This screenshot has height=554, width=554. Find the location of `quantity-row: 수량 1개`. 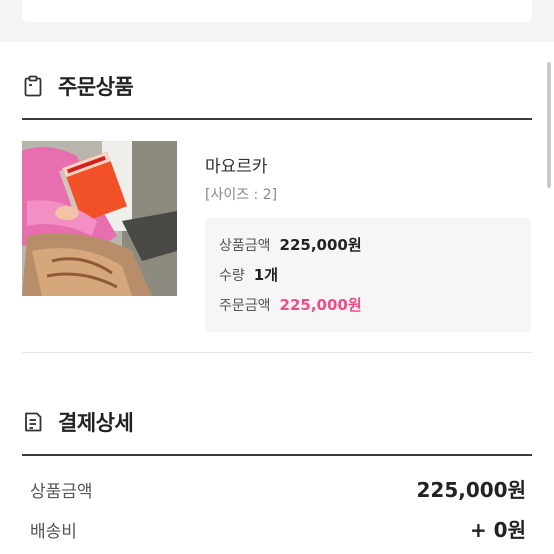

quantity-row: 수량 1개 is located at coordinates (248, 274).